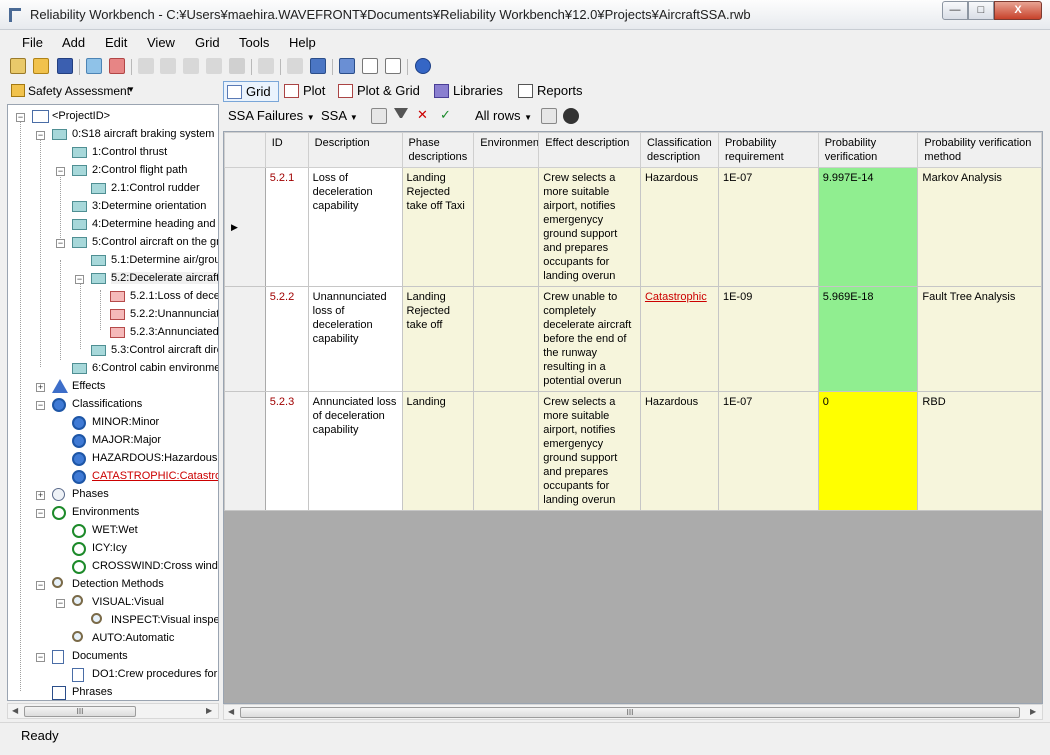  What do you see at coordinates (979, 451) in the screenshot?
I see `cell-verification-method: RBD` at bounding box center [979, 451].